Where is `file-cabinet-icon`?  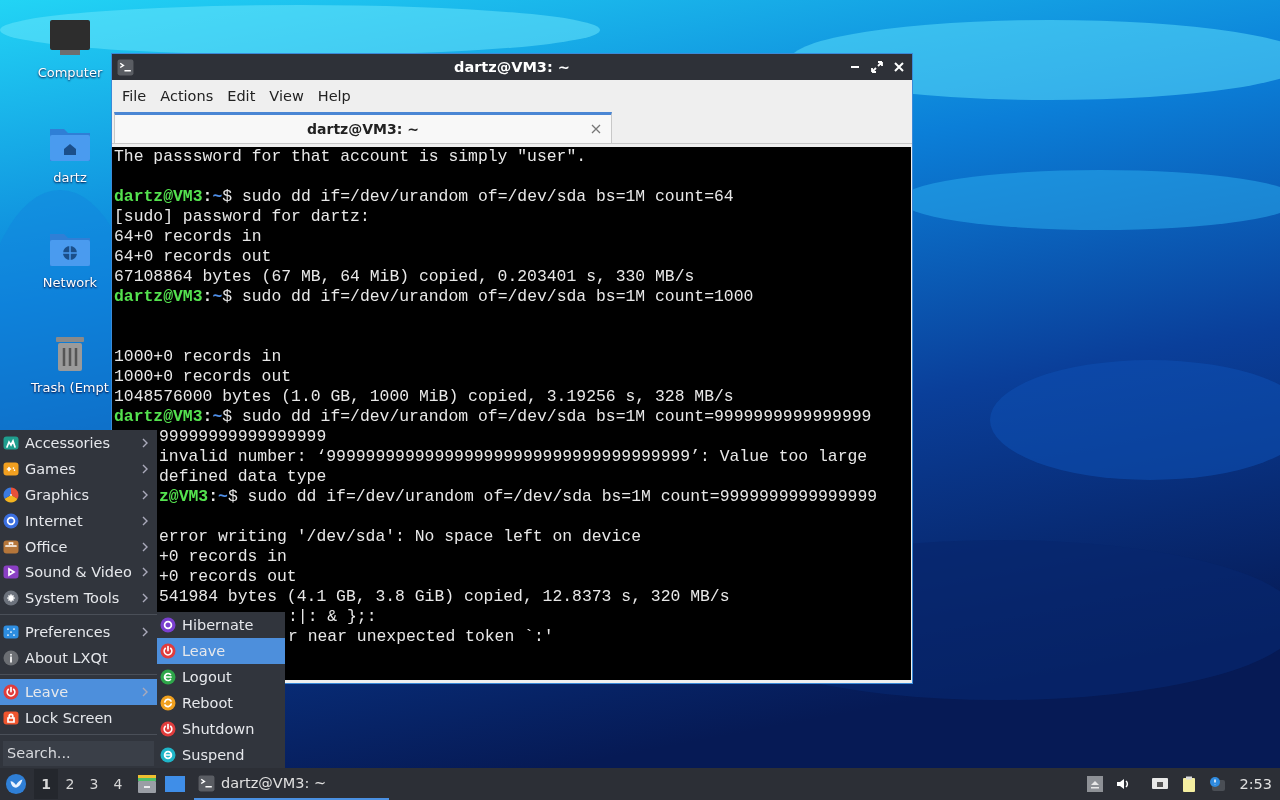 file-cabinet-icon is located at coordinates (147, 784).